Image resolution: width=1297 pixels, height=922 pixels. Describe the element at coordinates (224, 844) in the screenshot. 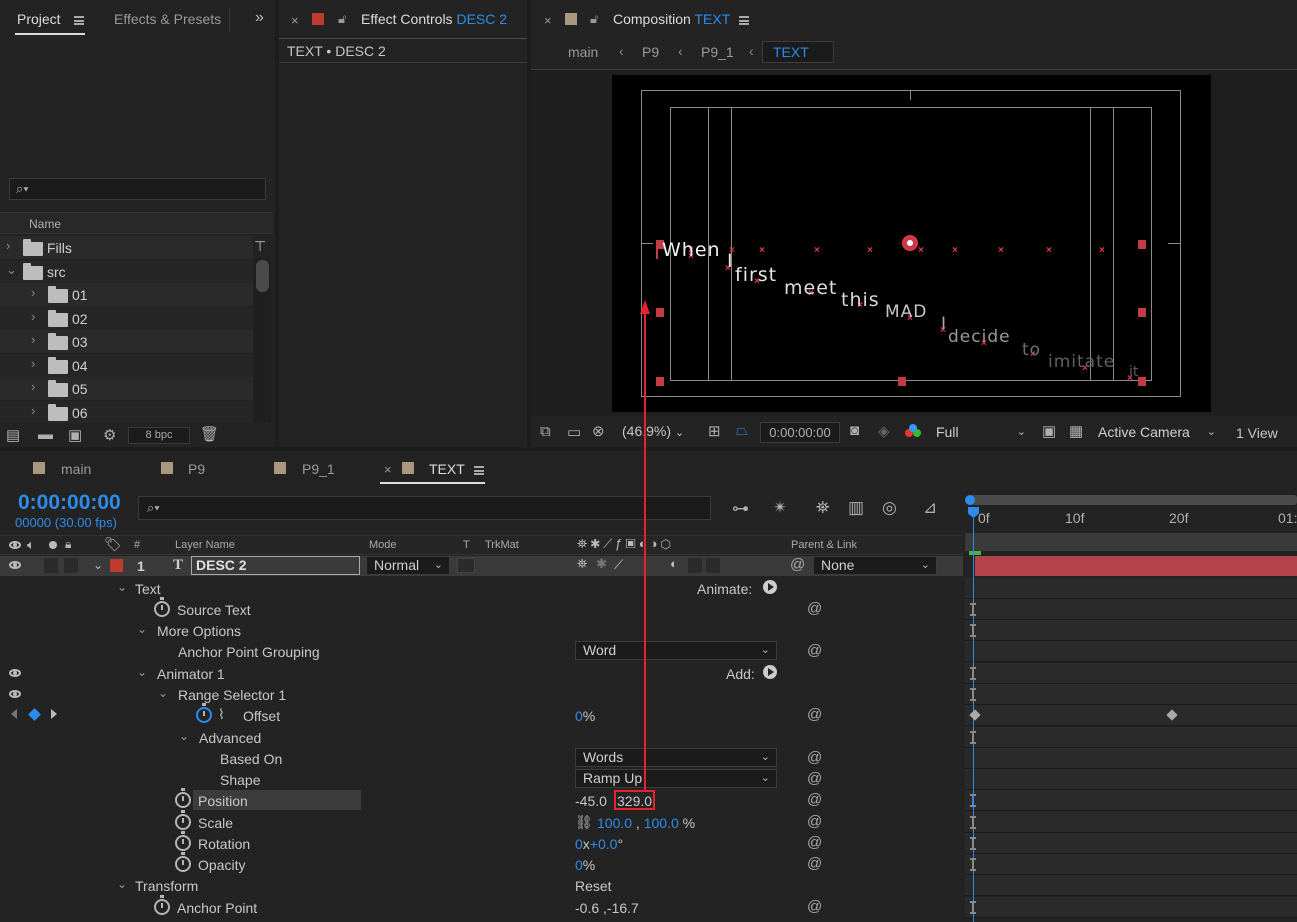

I see `prop-rotation: Rotation` at that location.